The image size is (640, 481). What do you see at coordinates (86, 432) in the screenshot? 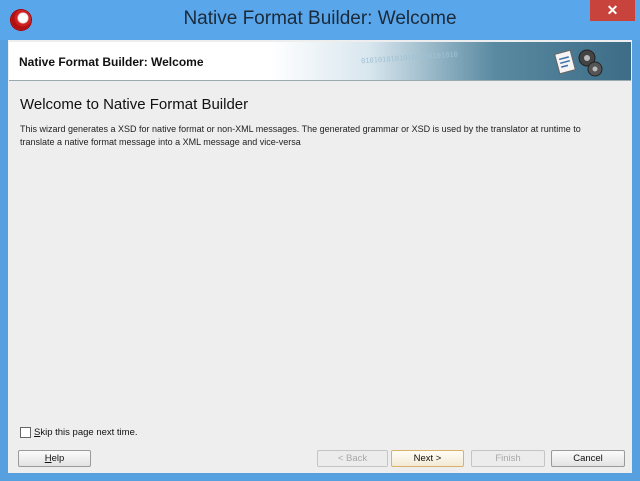
I see `skip-page-label: Skip this page next time.` at bounding box center [86, 432].